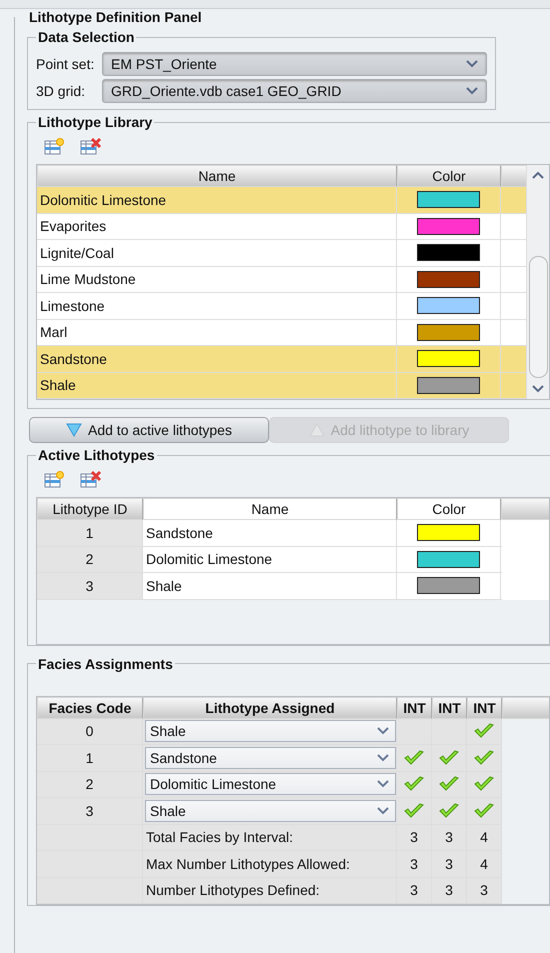 The width and height of the screenshot is (550, 953). I want to click on table-cell: Limestone, so click(217, 305).